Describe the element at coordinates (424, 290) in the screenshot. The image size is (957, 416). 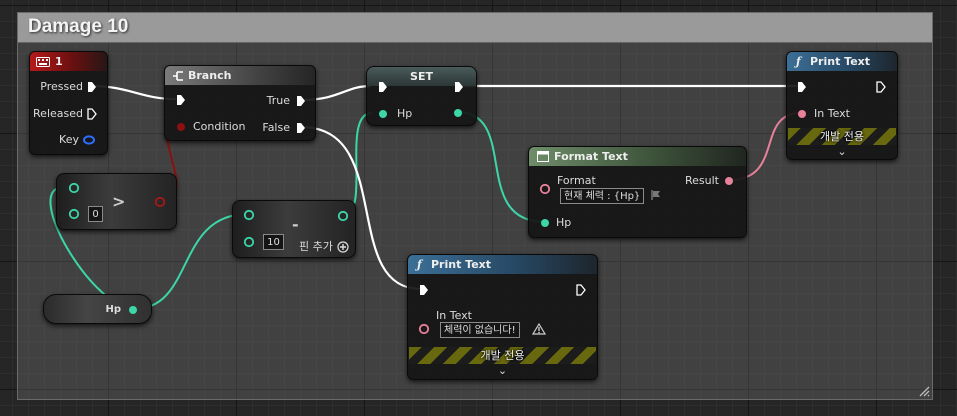
I see `print-bottom-exec-in-pin-icon` at that location.